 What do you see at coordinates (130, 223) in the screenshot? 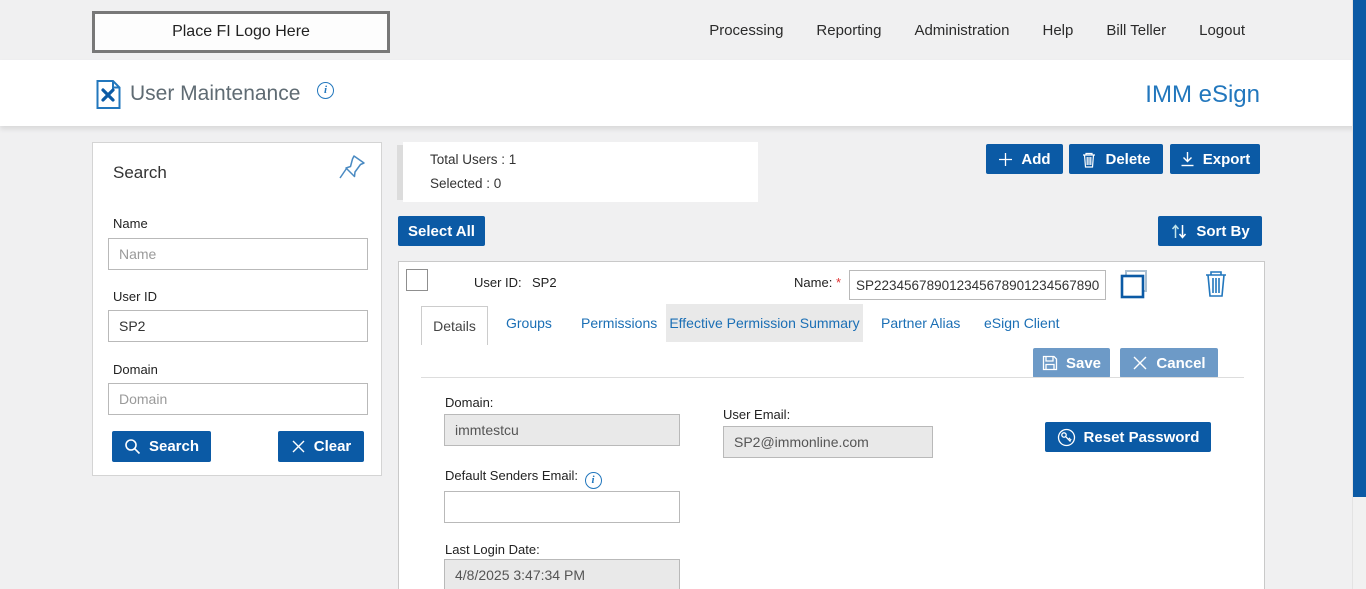
I see `search-name-label: Name` at bounding box center [130, 223].